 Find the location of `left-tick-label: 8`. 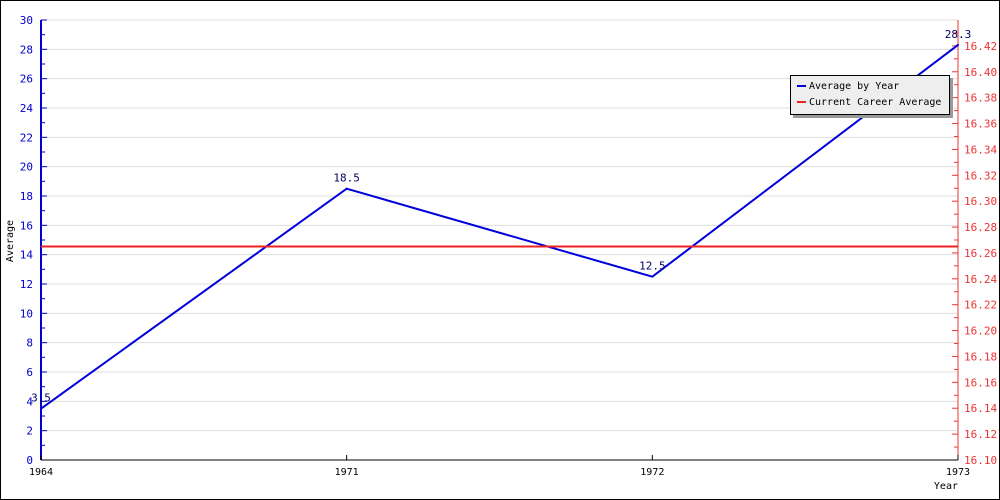

left-tick-label: 8 is located at coordinates (29, 343).